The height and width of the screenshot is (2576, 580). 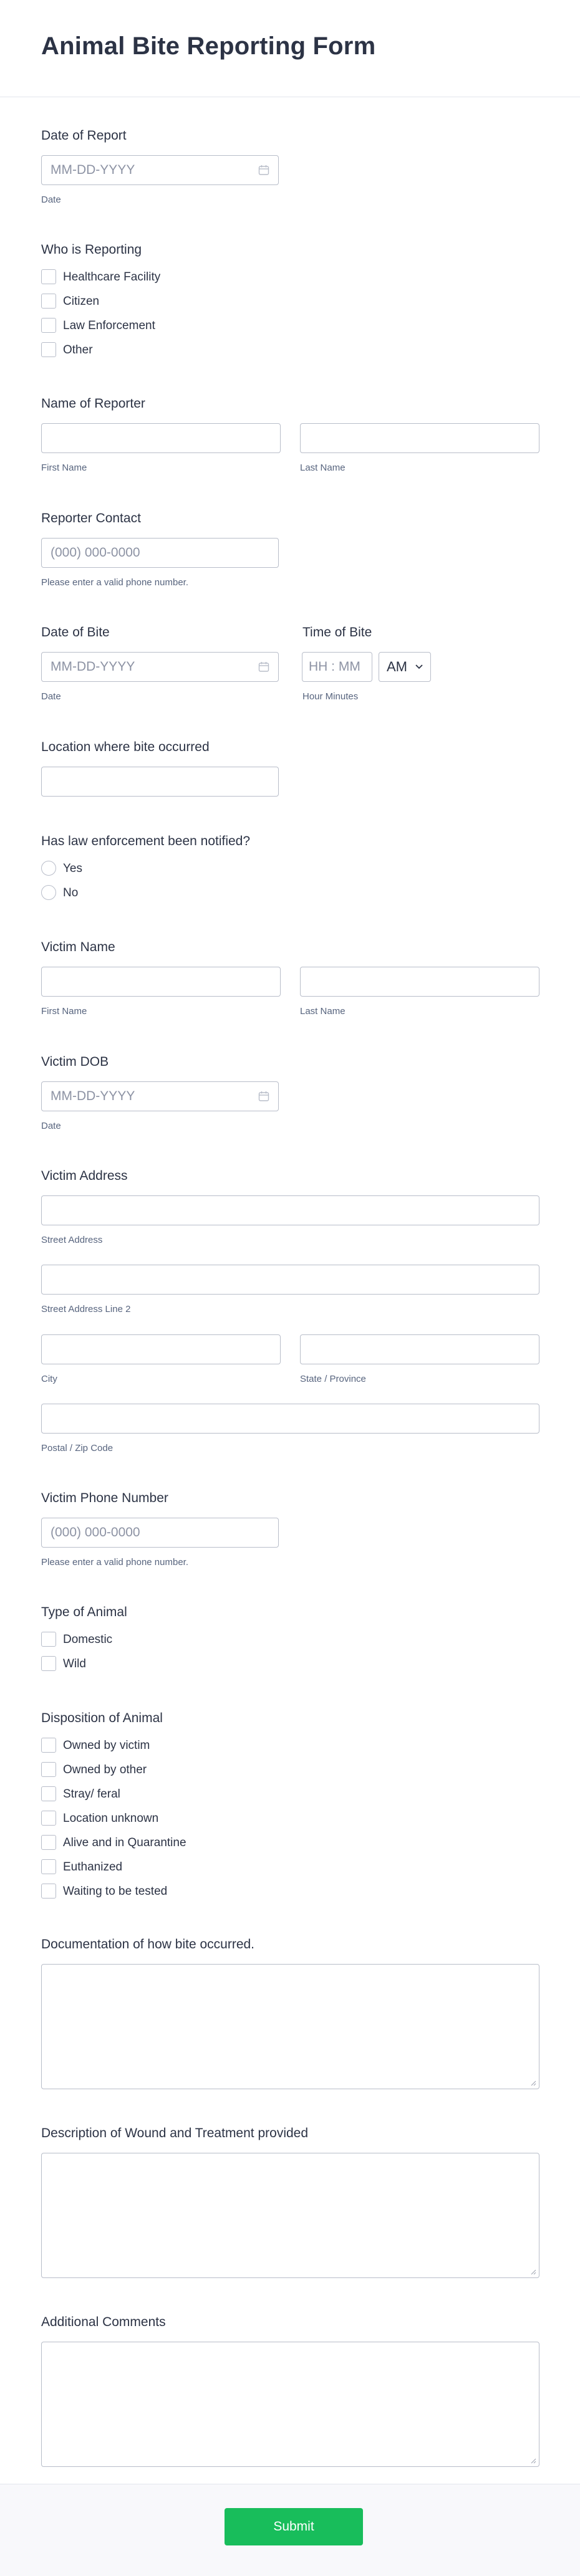 I want to click on reporter-first-name-sublabel: First Name, so click(x=64, y=468).